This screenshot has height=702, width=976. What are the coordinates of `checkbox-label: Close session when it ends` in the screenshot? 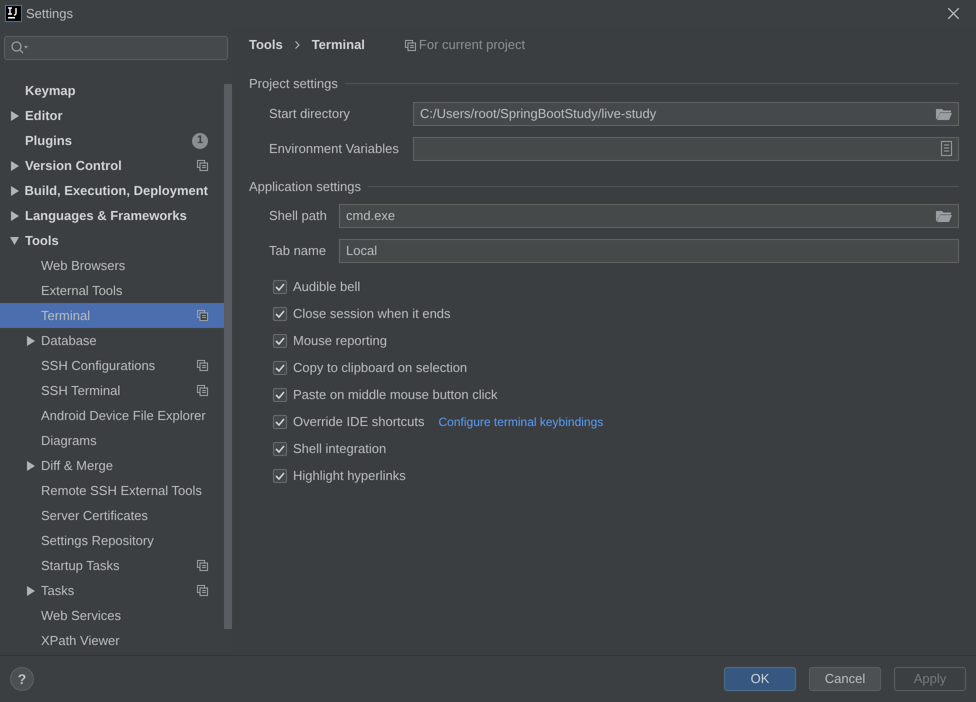 It's located at (372, 314).